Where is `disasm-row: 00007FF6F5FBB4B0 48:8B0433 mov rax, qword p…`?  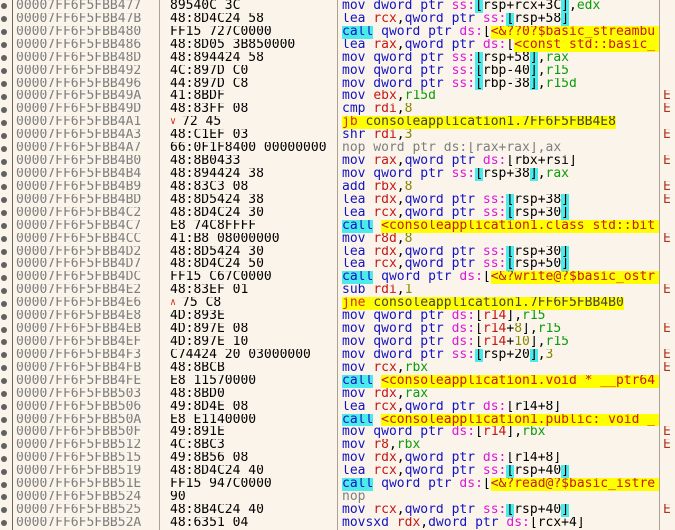 disasm-row: 00007FF6F5FBB4B0 48:8B0433 mov rax, qword p… is located at coordinates (337, 161).